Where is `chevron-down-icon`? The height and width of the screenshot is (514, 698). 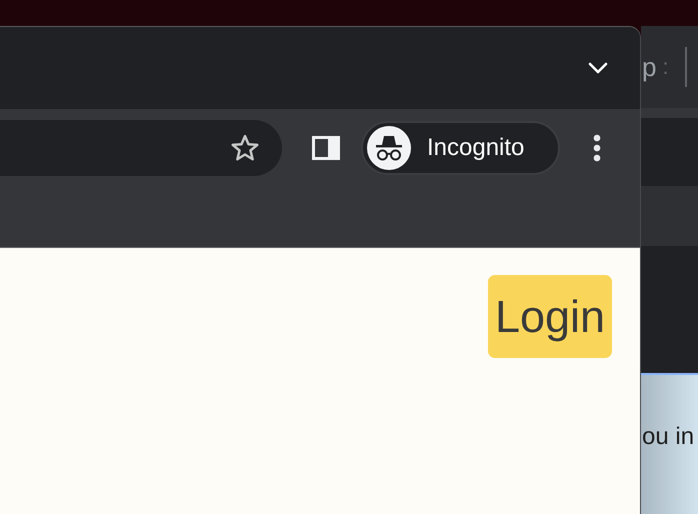
chevron-down-icon is located at coordinates (598, 68).